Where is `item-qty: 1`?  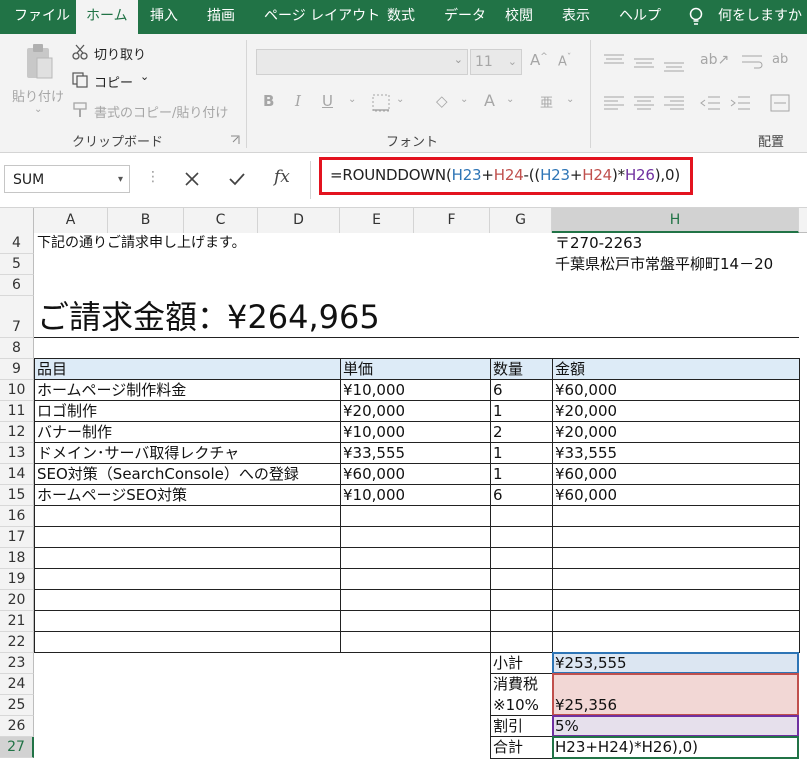
item-qty: 1 is located at coordinates (498, 474).